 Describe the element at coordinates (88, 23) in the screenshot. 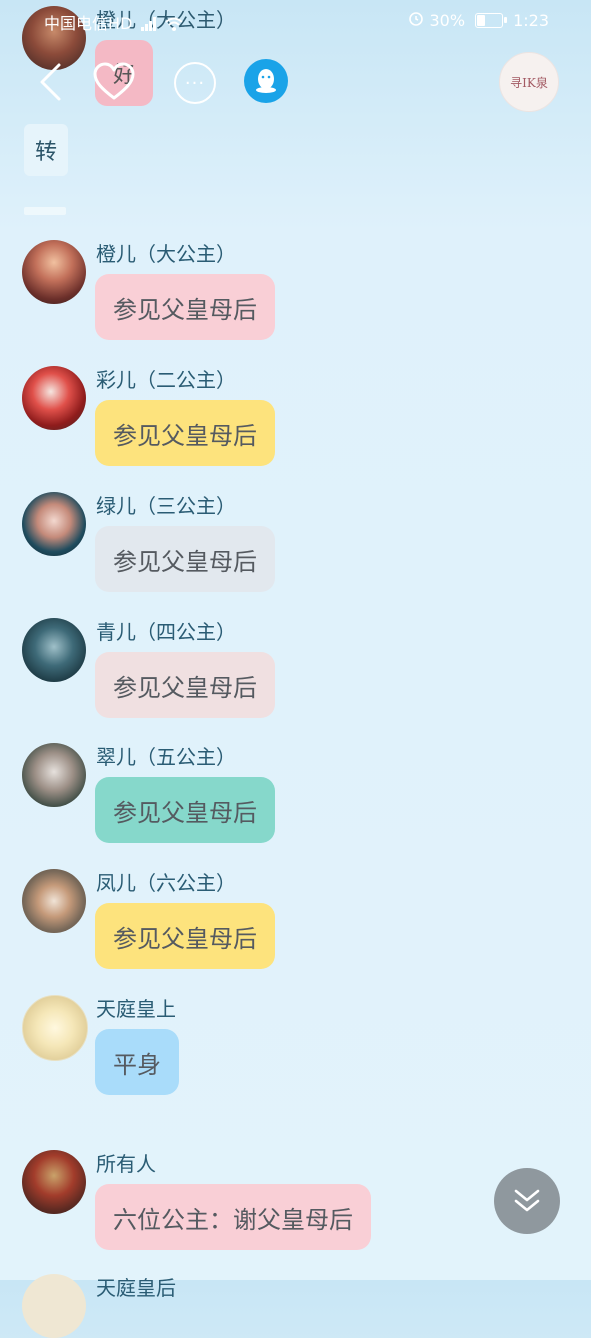

I see `carrier-label: 中国电信HD` at that location.